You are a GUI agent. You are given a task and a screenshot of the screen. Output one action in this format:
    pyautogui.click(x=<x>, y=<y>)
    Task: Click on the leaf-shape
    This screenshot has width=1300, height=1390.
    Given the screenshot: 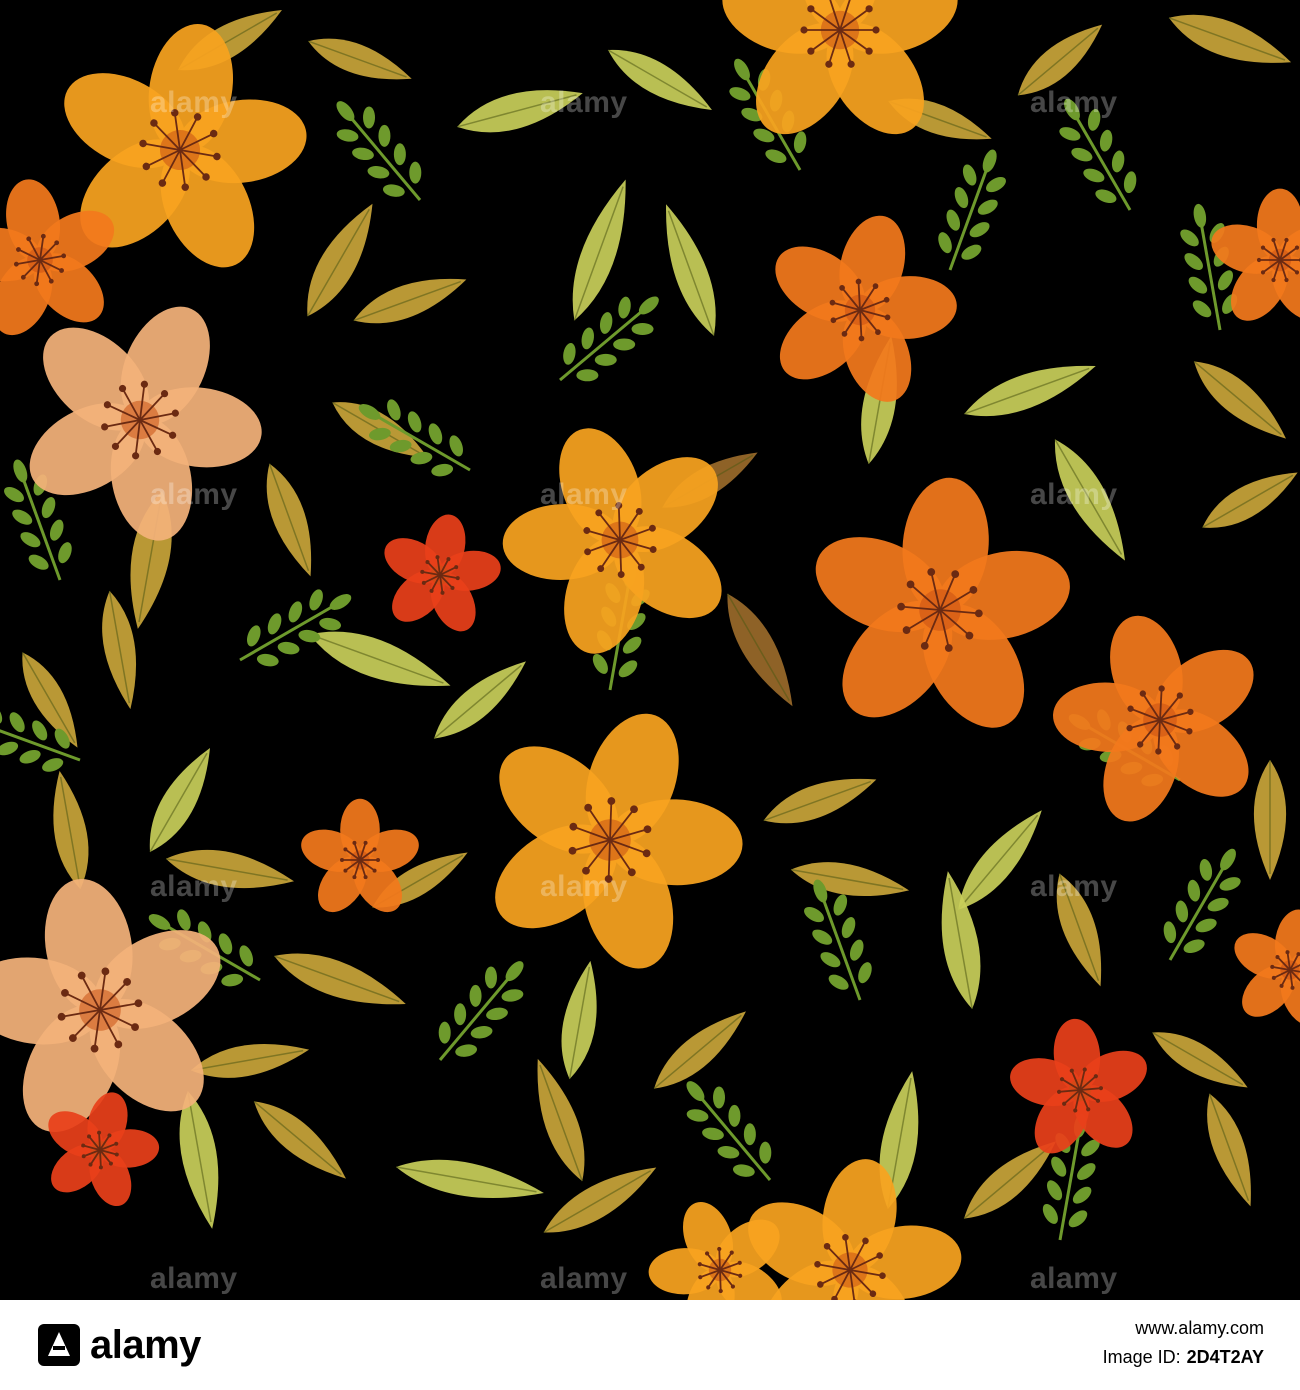 What is the action you would take?
    pyautogui.click(x=1250, y=500)
    